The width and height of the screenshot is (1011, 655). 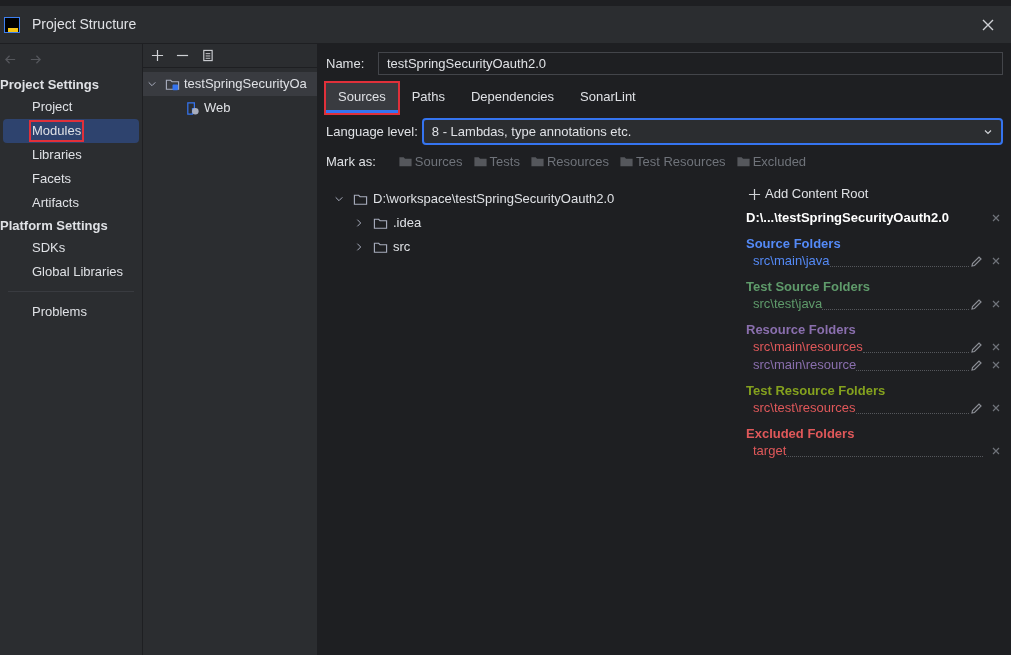 What do you see at coordinates (793, 243) in the screenshot?
I see `folder-group-title: Source Folders` at bounding box center [793, 243].